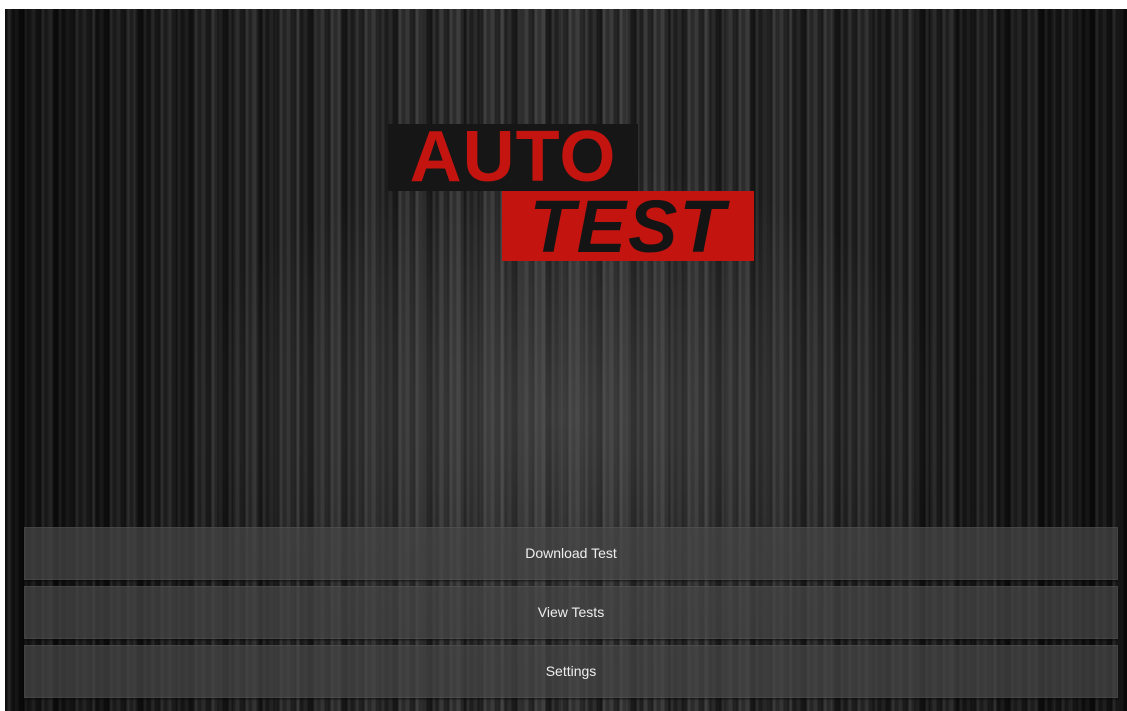 The image size is (1127, 711). Describe the element at coordinates (628, 227) in the screenshot. I see `logo-test-text: TEST` at that location.